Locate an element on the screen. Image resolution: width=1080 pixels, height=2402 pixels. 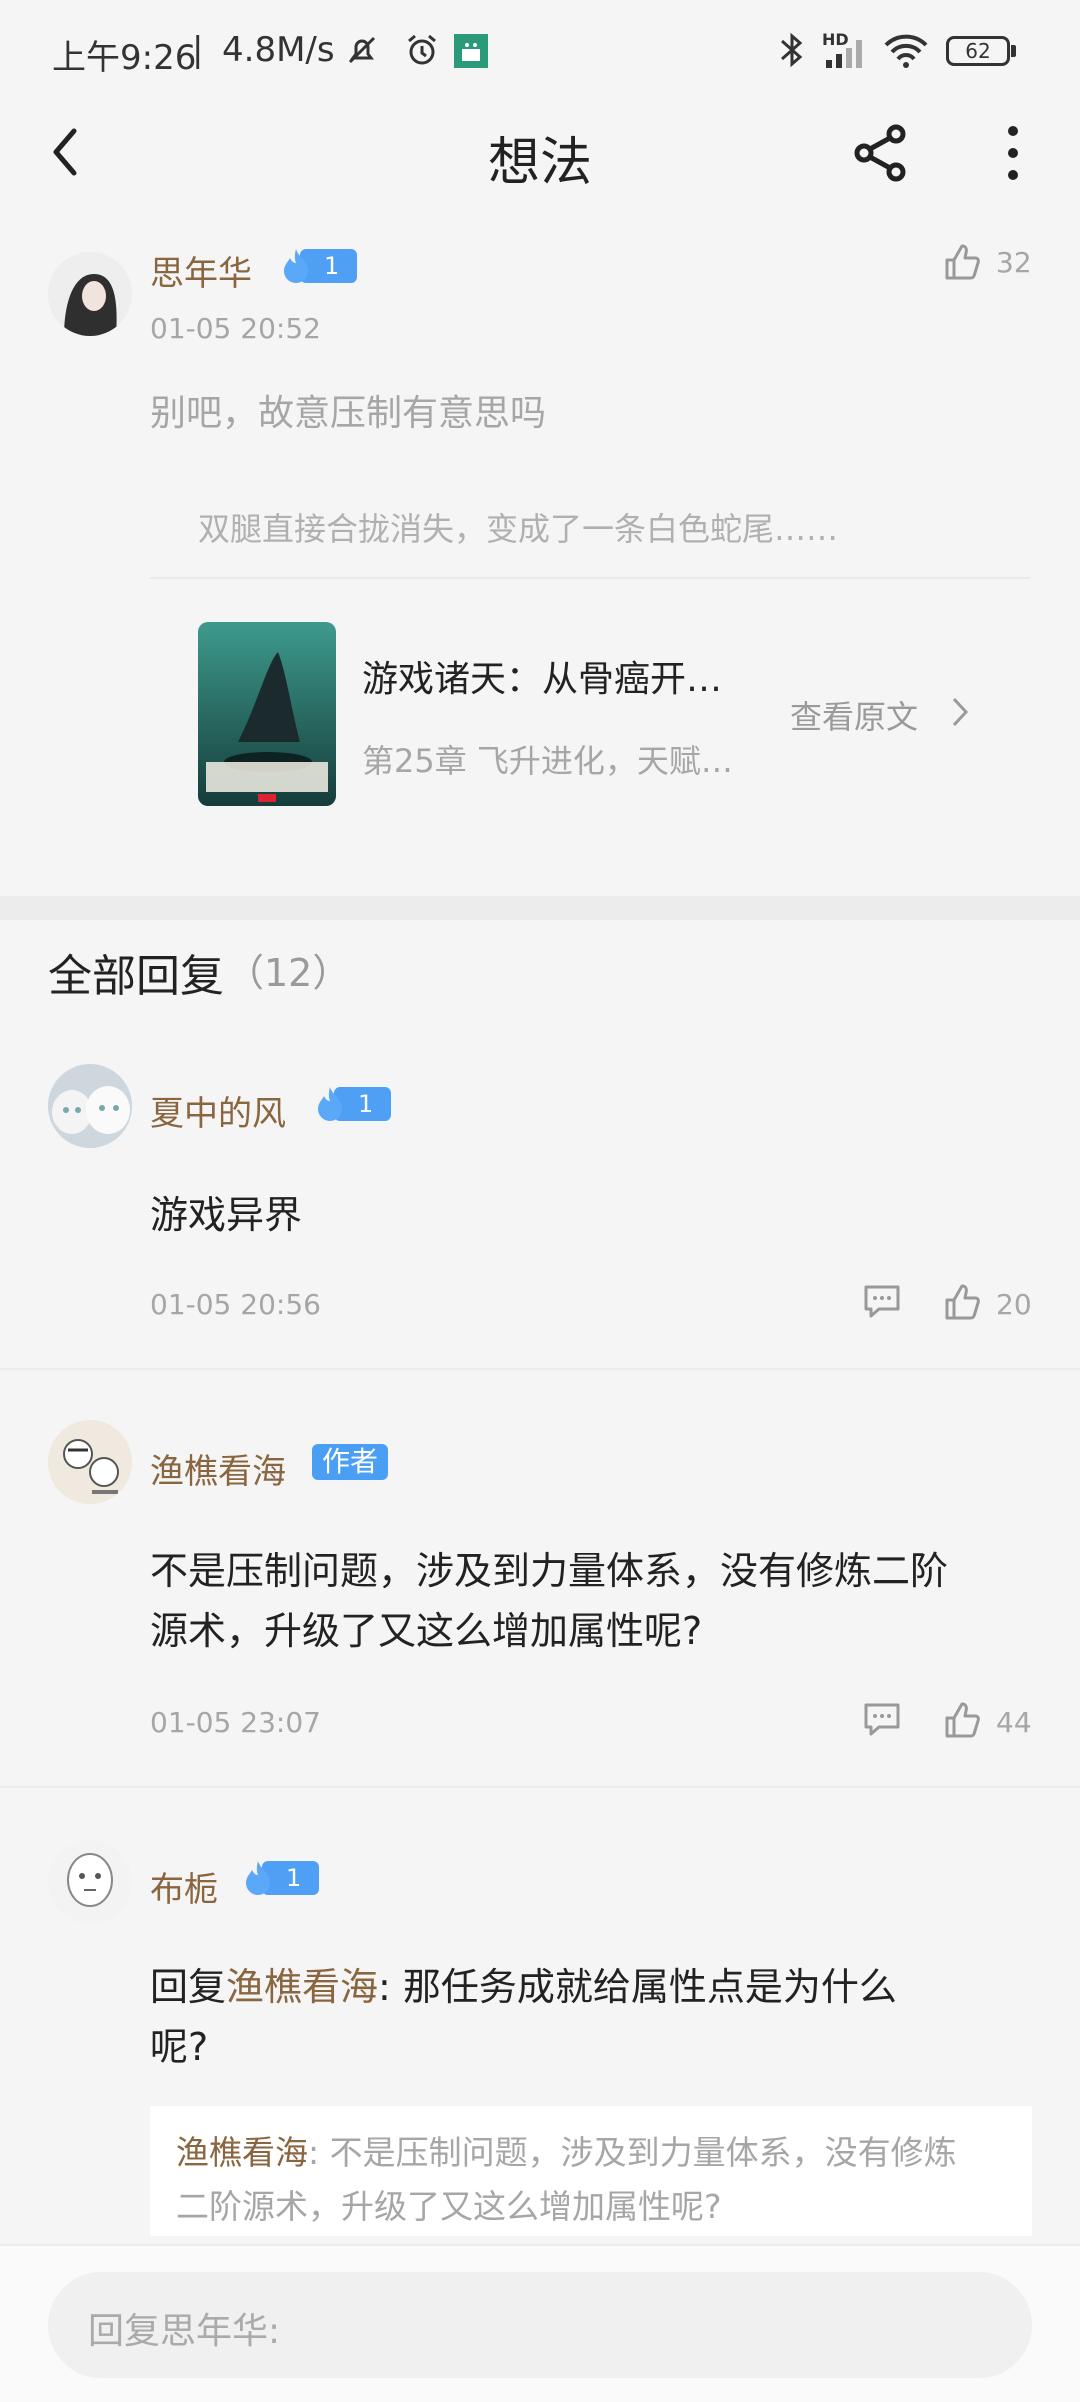
alarm-icon is located at coordinates (422, 50).